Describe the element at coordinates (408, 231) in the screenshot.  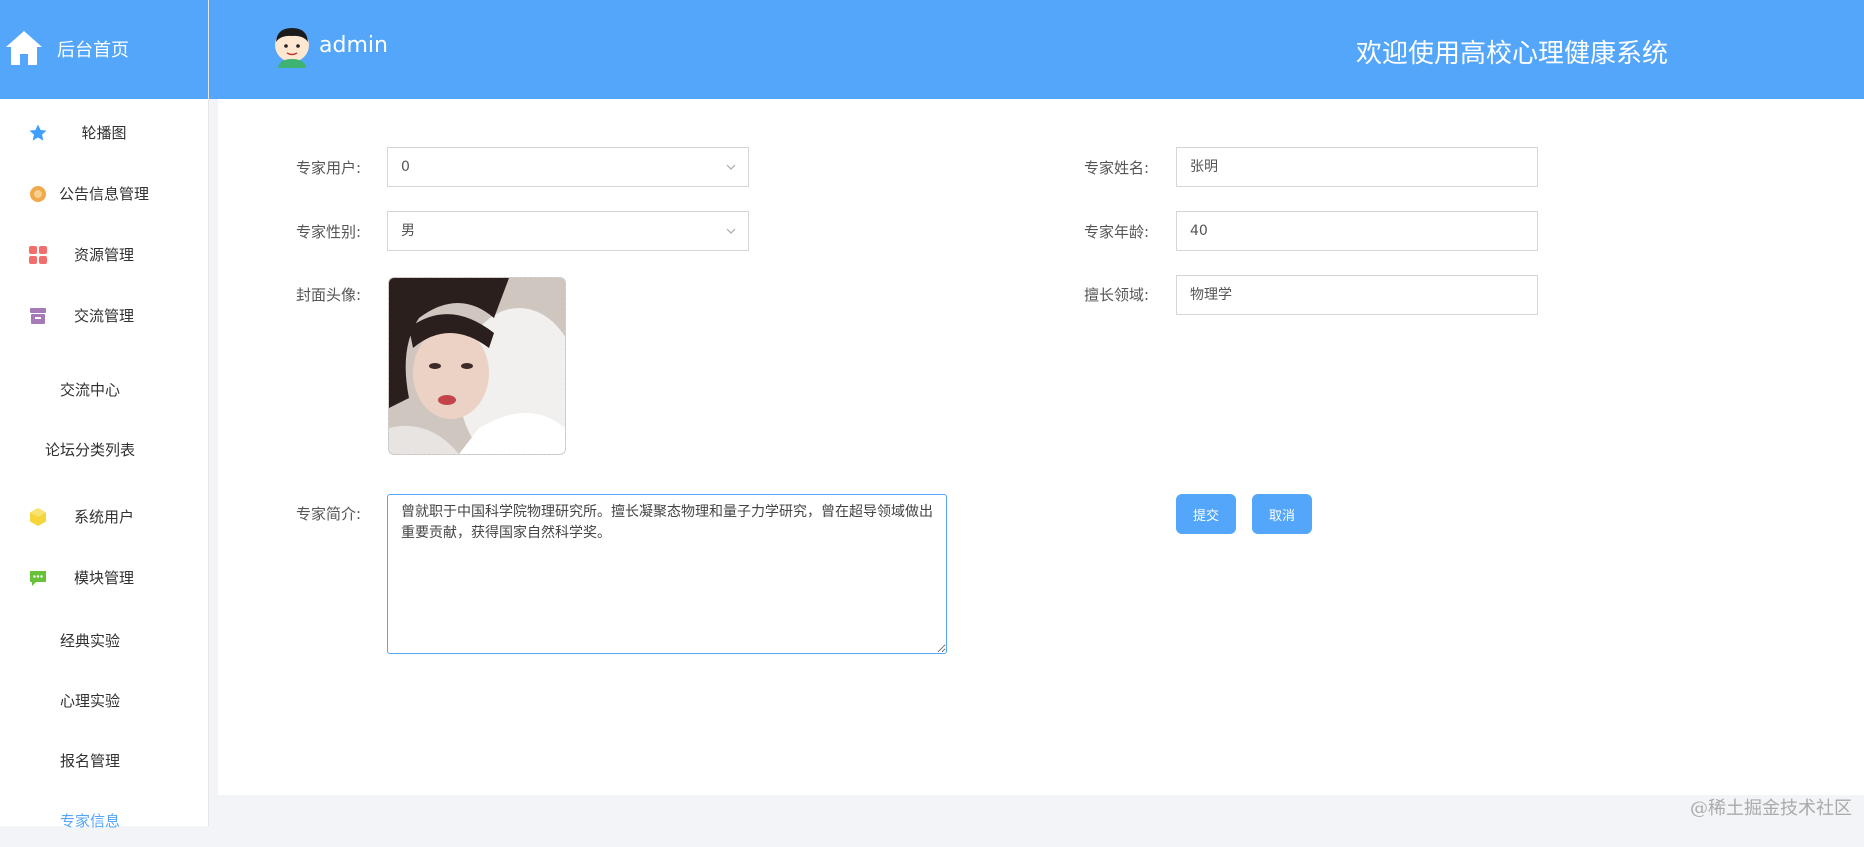
I see `expert-gender-value: 男` at that location.